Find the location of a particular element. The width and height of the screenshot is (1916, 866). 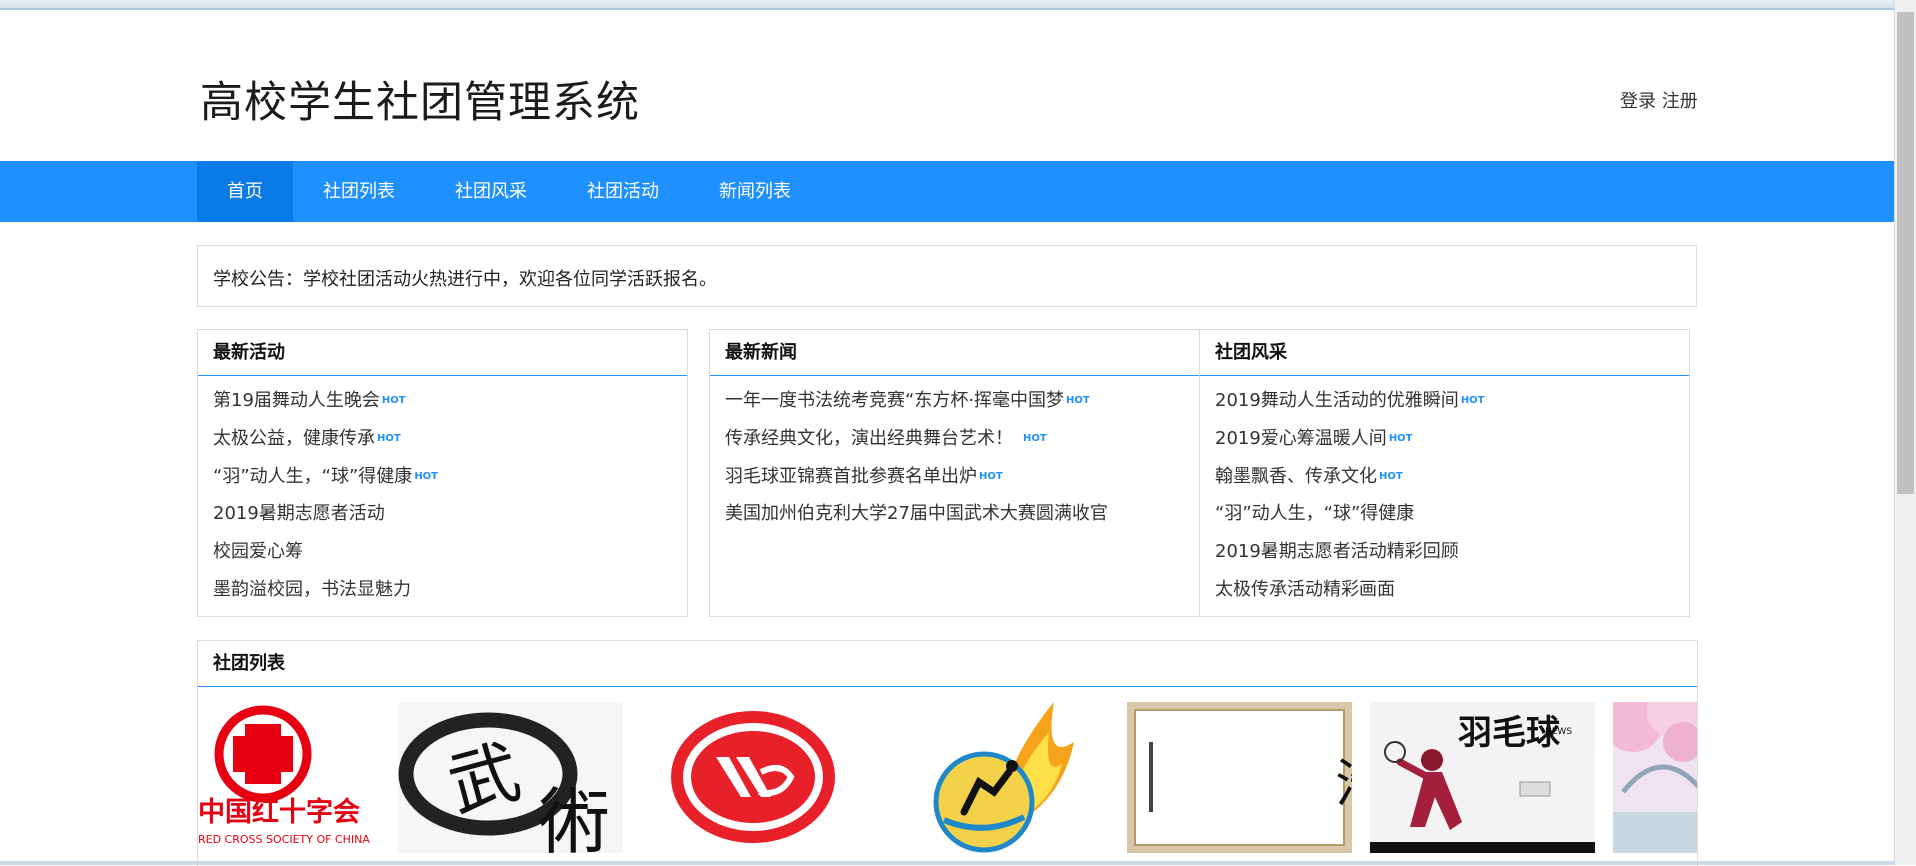

panel-title: 最新新闻 is located at coordinates (955, 353).